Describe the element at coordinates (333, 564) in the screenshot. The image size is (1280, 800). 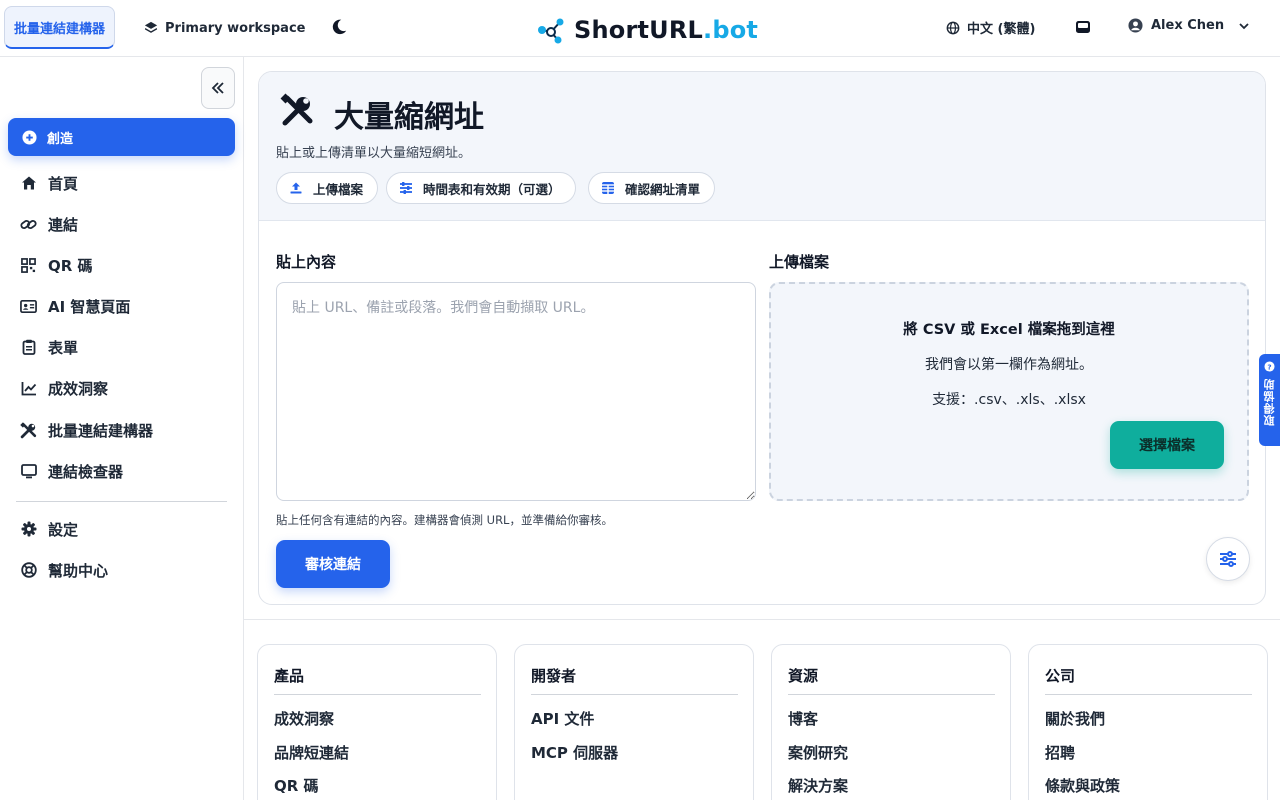
I see `review-links-button: 審核連結` at that location.